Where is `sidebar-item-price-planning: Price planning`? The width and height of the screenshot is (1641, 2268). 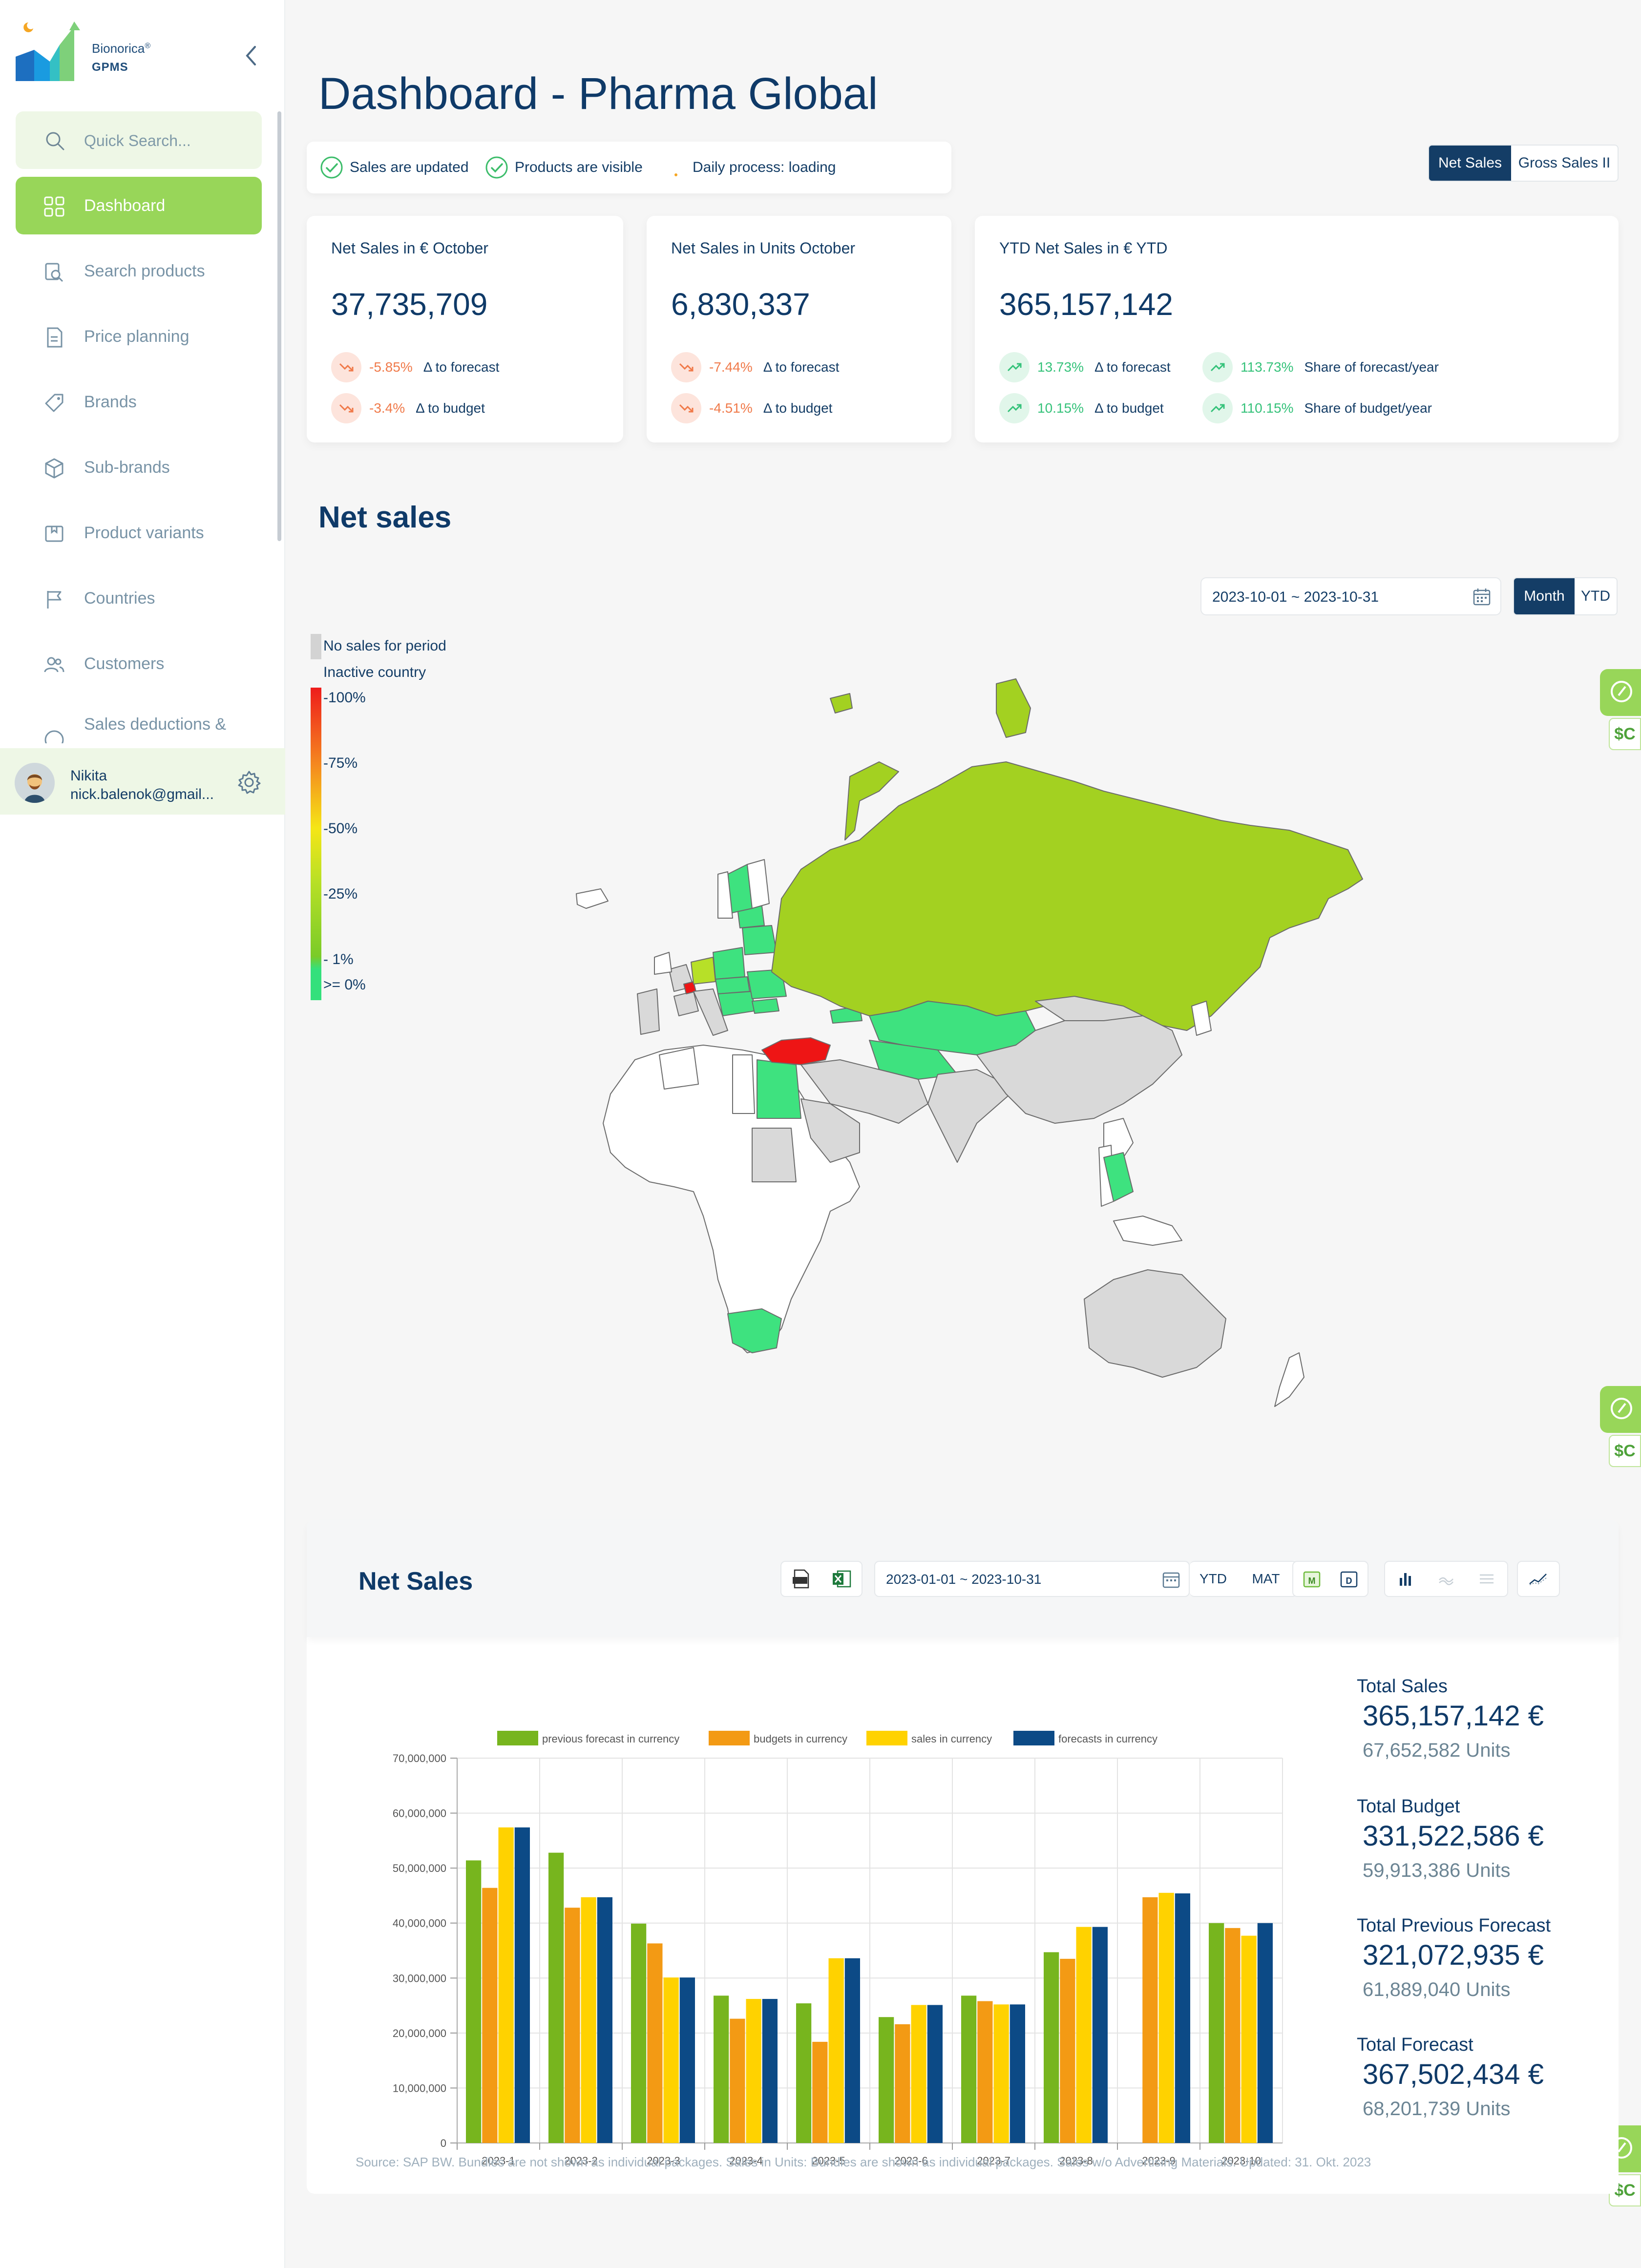
sidebar-item-price-planning: Price planning is located at coordinates (139, 336).